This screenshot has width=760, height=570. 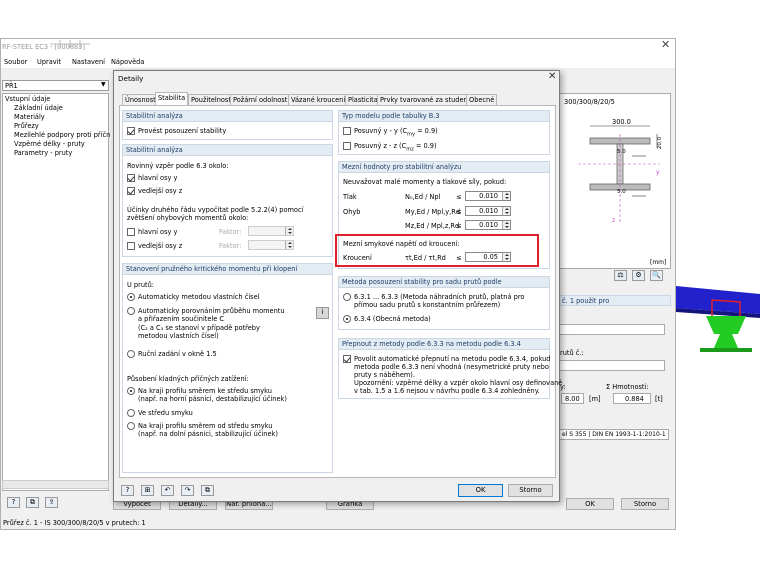 I want to click on right-hmotnost: Σ Hmotnosti:, so click(x=627, y=387).